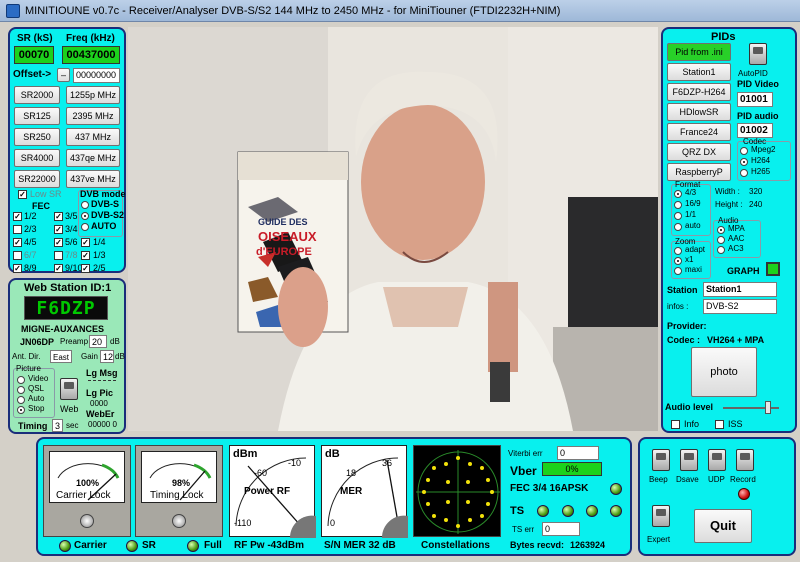 Image resolution: width=800 pixels, height=562 pixels. What do you see at coordinates (57, 425) in the screenshot?
I see `timing-input: 3` at bounding box center [57, 425].